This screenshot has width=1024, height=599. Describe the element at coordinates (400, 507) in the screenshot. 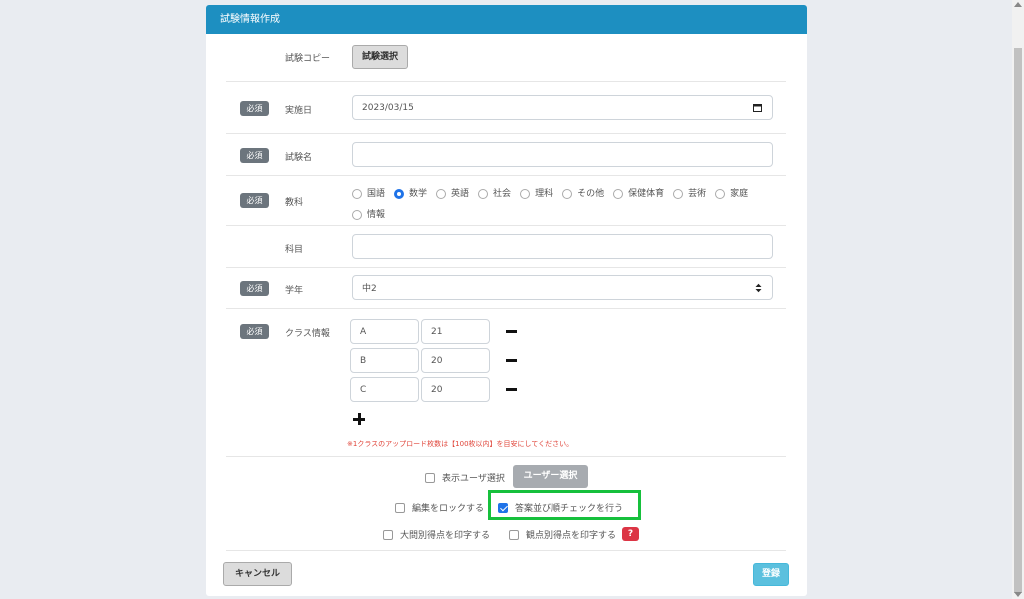

I see `lock-edit-checkbox-box` at that location.